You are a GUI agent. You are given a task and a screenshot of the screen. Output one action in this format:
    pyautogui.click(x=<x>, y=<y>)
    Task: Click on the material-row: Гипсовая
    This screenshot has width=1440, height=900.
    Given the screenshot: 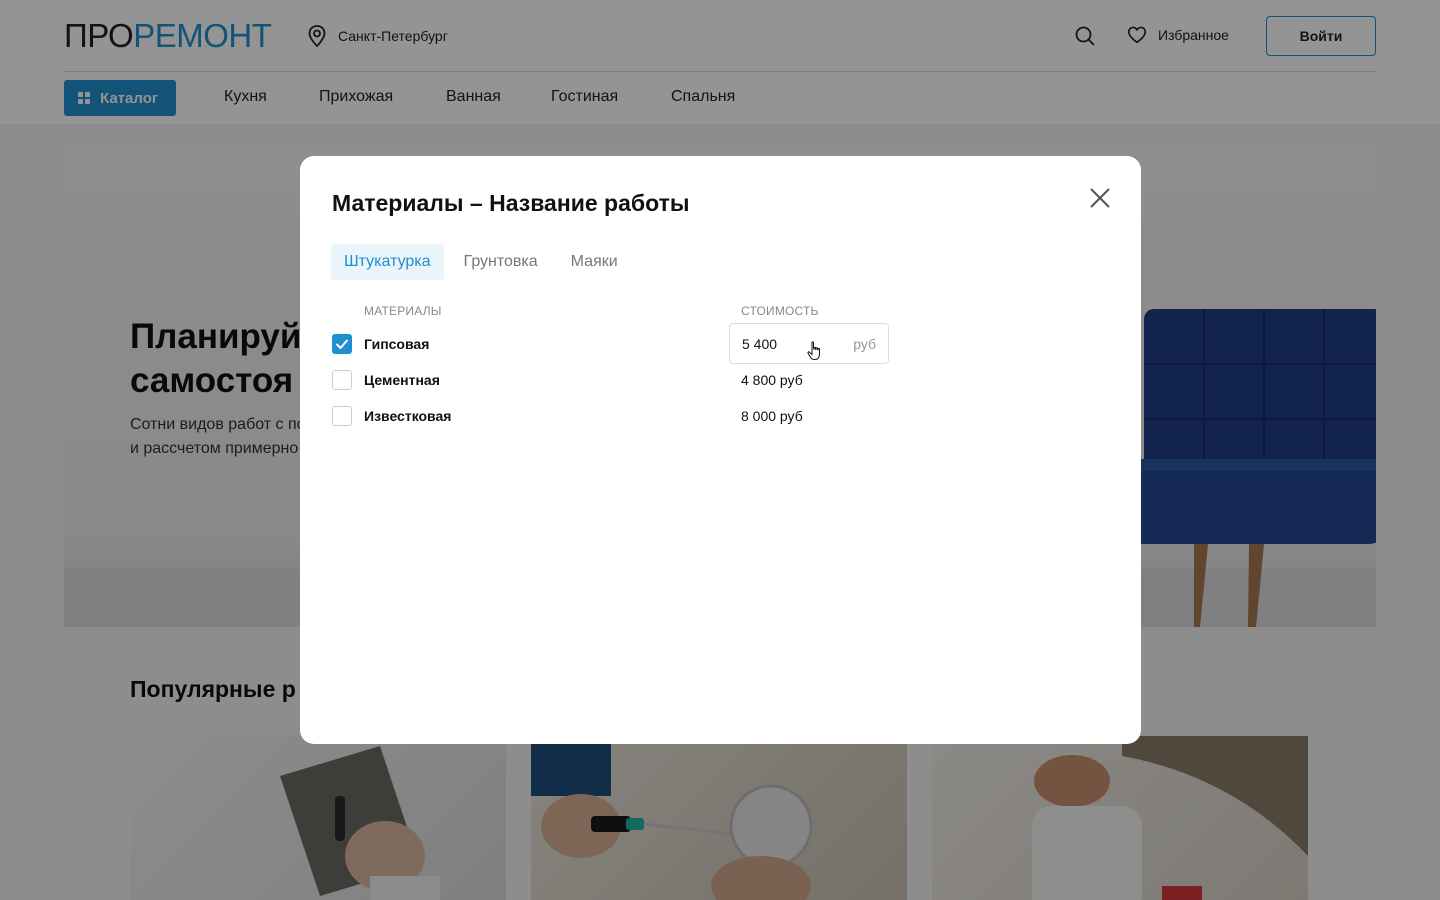 What is the action you would take?
    pyautogui.click(x=722, y=344)
    